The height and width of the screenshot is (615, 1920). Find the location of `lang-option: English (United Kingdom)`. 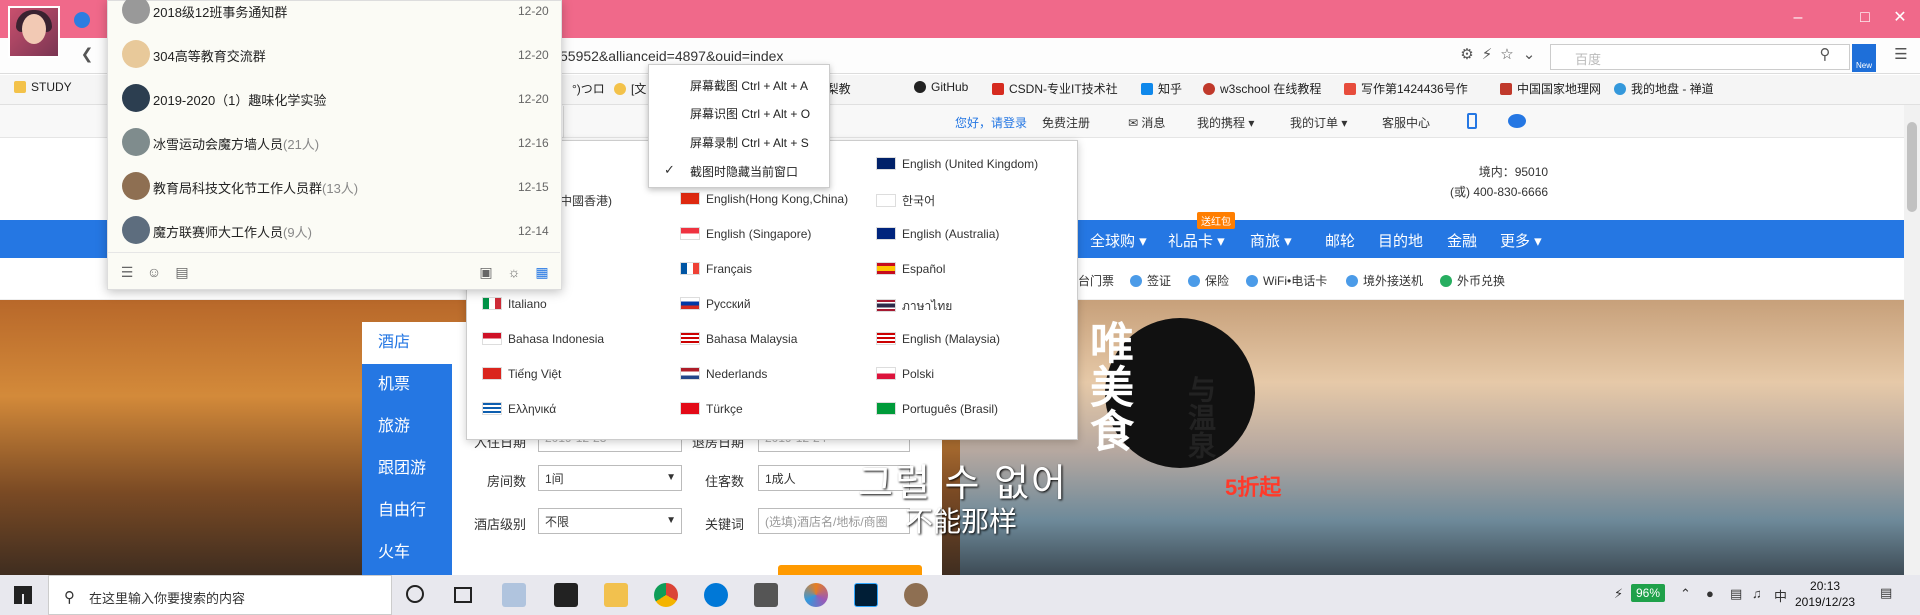

lang-option: English (United Kingdom) is located at coordinates (957, 164).